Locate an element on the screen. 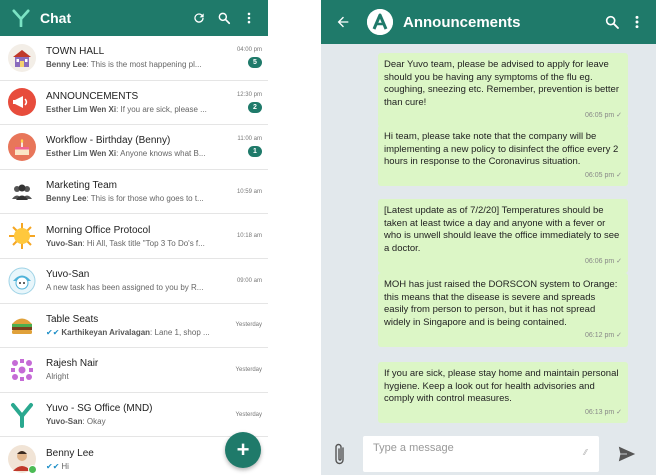 Image resolution: width=656 pixels, height=475 pixels. chat-name: TOWN HALL is located at coordinates (75, 52).